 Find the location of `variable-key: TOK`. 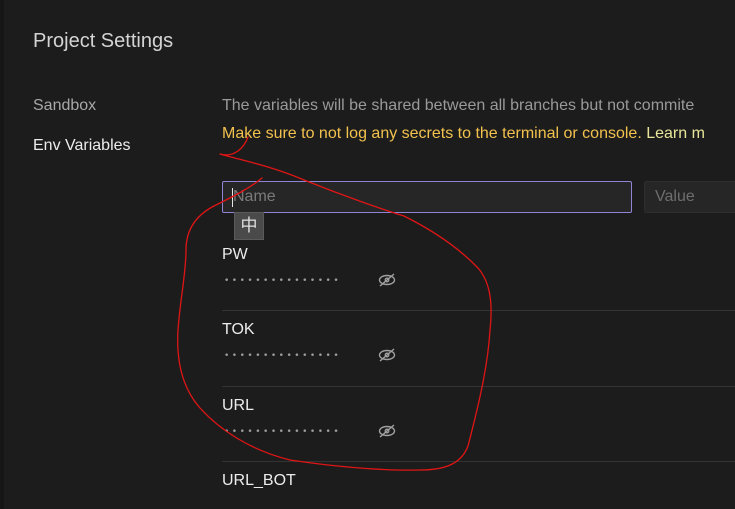

variable-key: TOK is located at coordinates (238, 329).